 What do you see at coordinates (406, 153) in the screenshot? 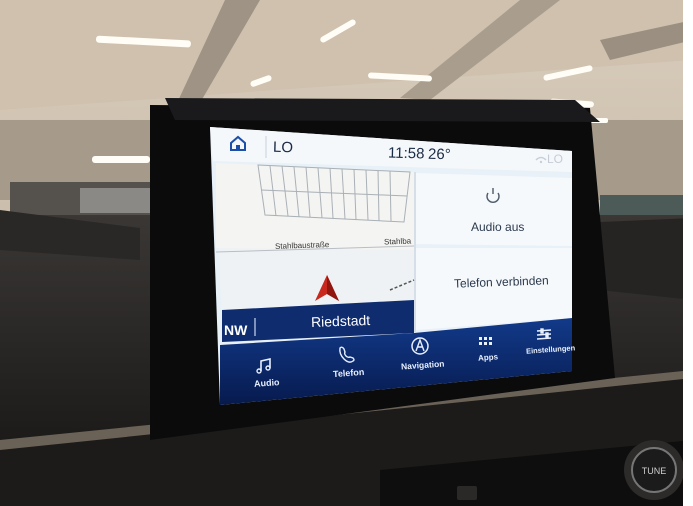
I see `clock: 11:58` at bounding box center [406, 153].